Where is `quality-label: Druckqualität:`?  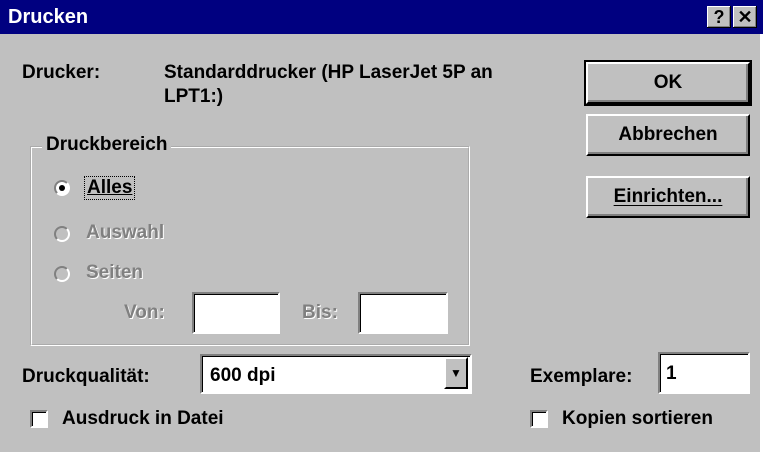 quality-label: Druckqualität: is located at coordinates (86, 376).